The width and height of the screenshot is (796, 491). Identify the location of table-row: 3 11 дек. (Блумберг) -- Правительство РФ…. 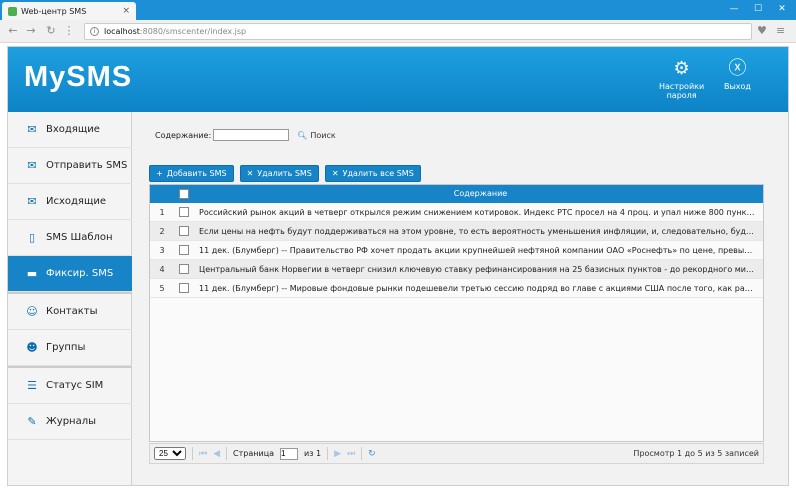
(456, 250).